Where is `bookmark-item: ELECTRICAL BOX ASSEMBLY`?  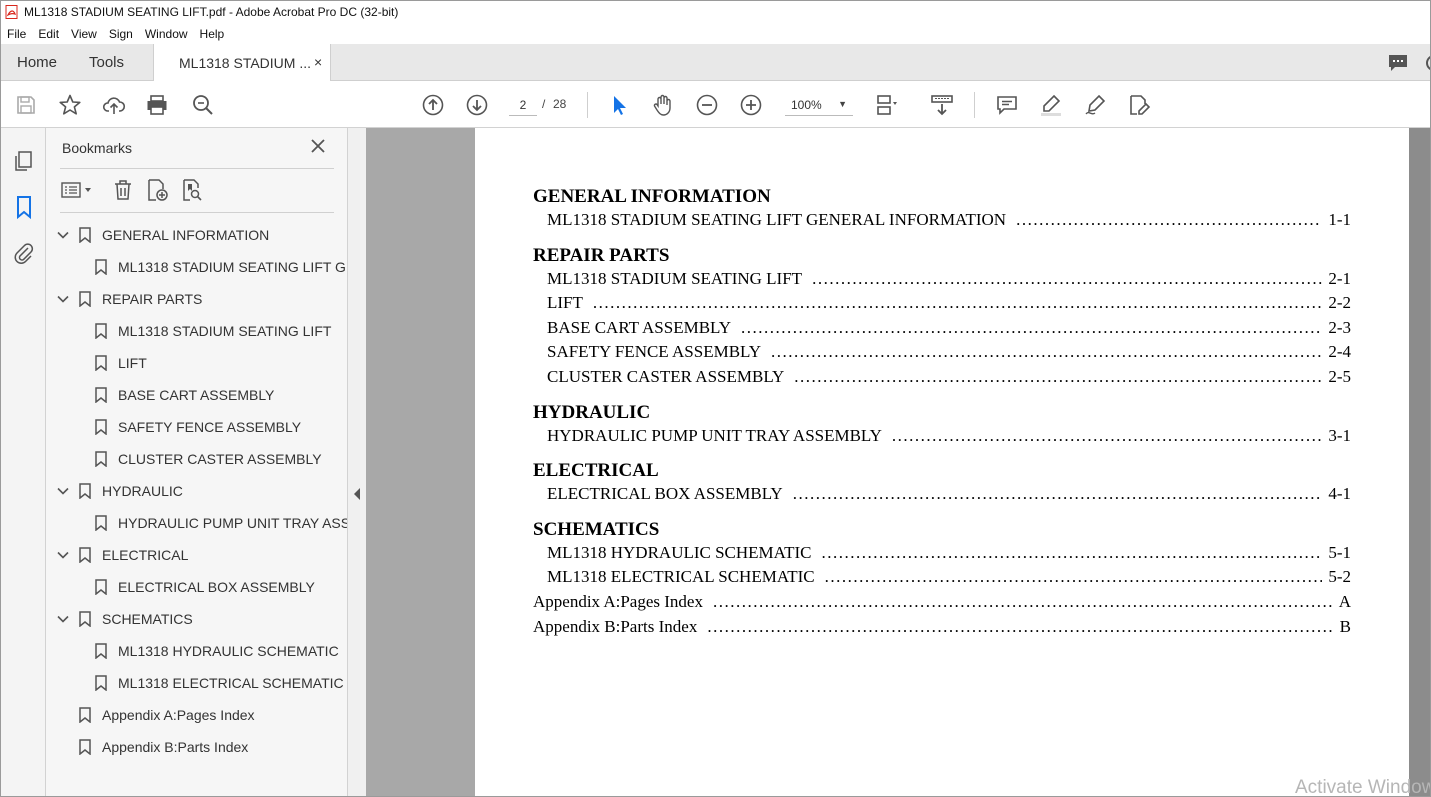 bookmark-item: ELECTRICAL BOX ASSEMBLY is located at coordinates (205, 587).